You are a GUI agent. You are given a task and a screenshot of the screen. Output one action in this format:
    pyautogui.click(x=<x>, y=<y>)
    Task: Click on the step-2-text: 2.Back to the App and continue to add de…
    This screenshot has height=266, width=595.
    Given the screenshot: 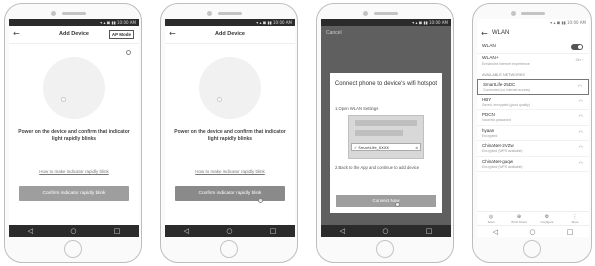 What is the action you would take?
    pyautogui.click(x=377, y=167)
    